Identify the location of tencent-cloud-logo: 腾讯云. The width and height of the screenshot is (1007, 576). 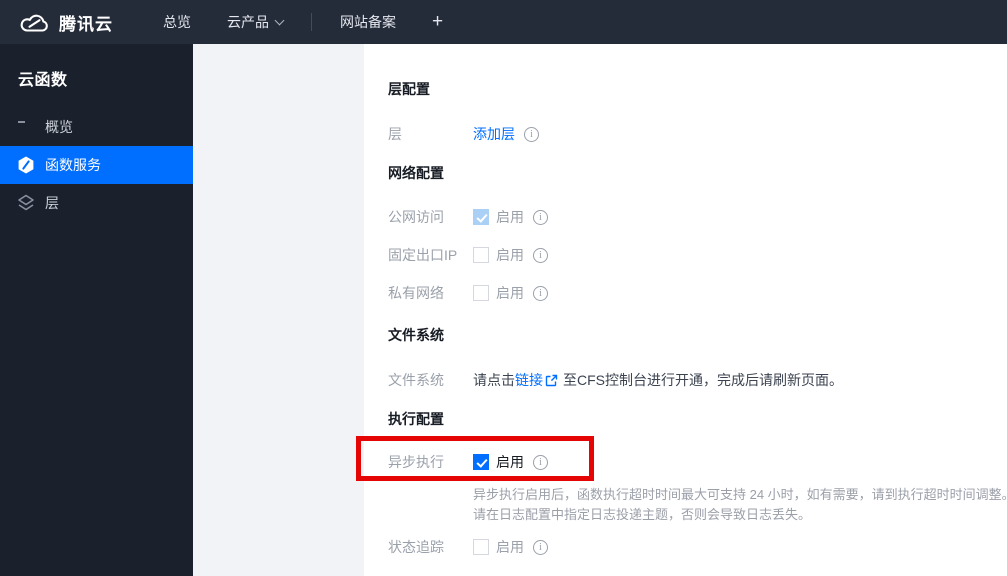
(66, 22).